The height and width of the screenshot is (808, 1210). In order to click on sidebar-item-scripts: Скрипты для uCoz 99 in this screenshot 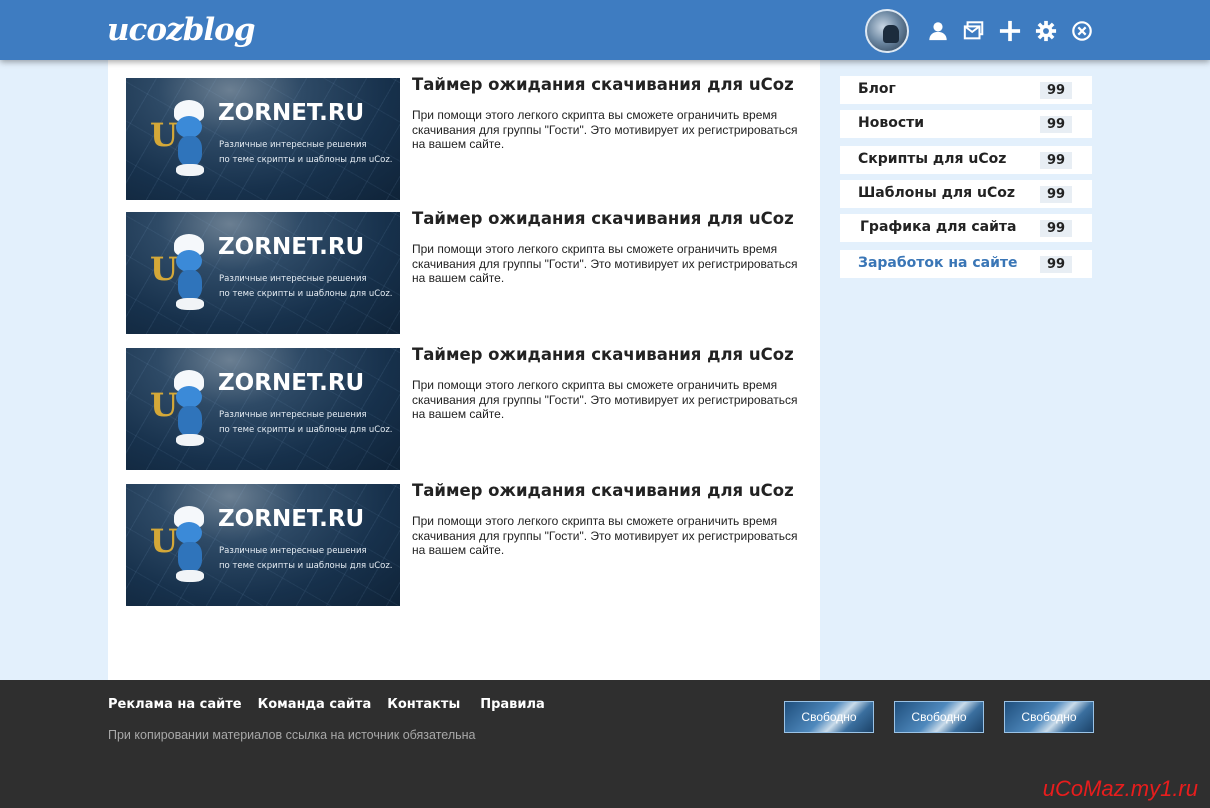, I will do `click(966, 160)`.